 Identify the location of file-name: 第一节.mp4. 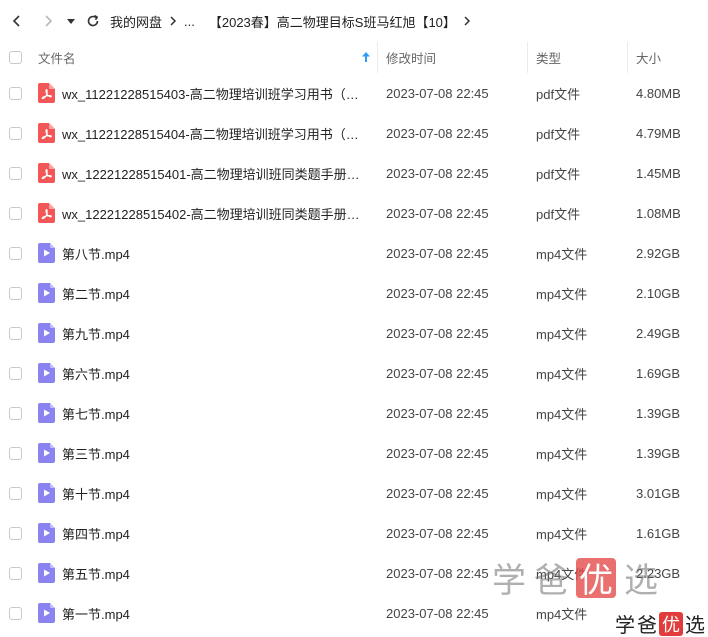
(220, 613).